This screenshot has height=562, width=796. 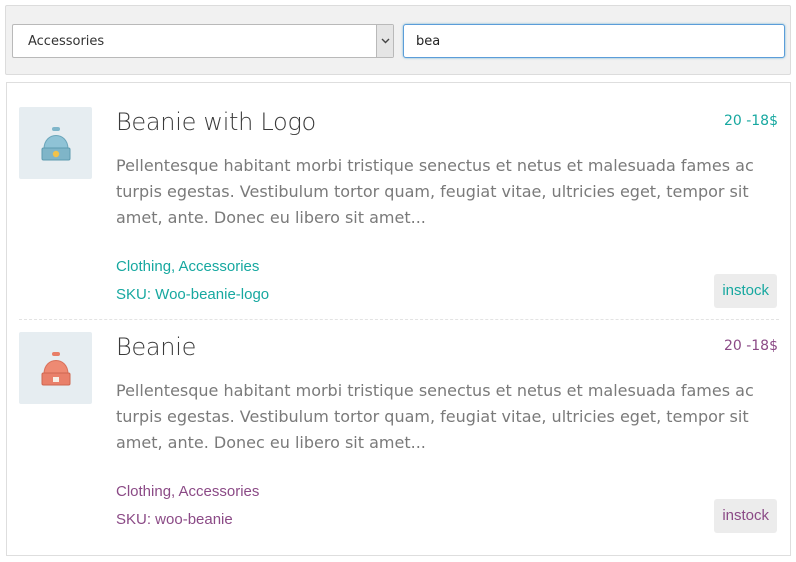 What do you see at coordinates (174, 519) in the screenshot?
I see `product-sku: SKU: woo-beanie` at bounding box center [174, 519].